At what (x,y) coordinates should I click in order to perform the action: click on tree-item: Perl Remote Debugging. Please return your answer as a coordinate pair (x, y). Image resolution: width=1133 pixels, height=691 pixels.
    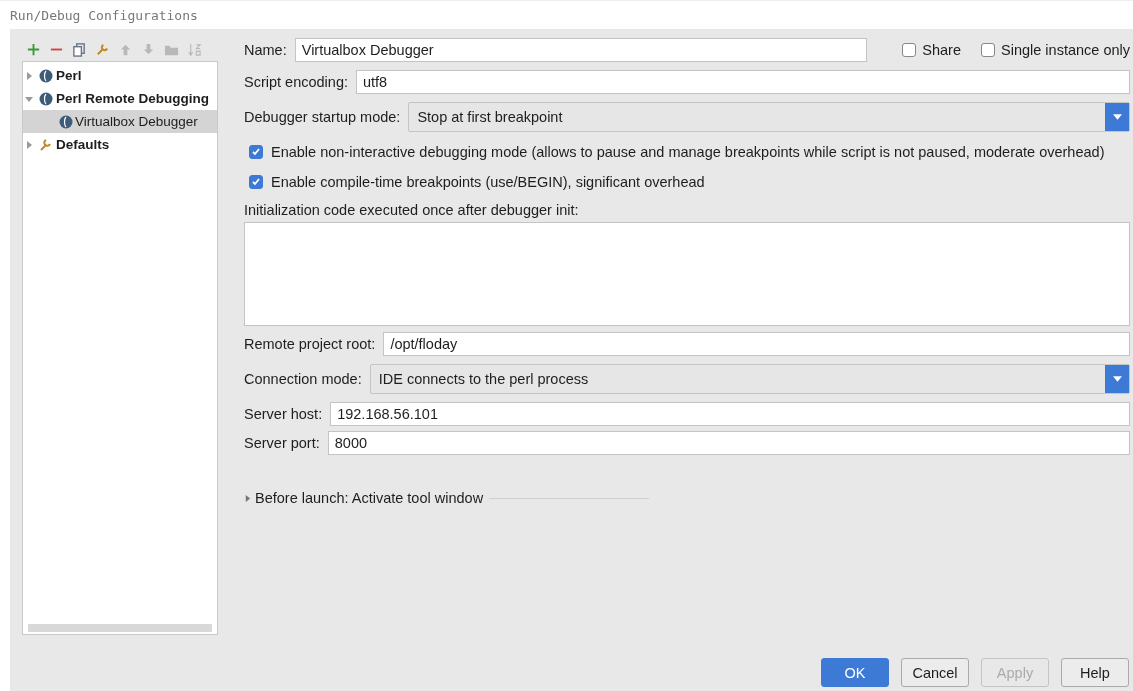
    Looking at the image, I should click on (120, 98).